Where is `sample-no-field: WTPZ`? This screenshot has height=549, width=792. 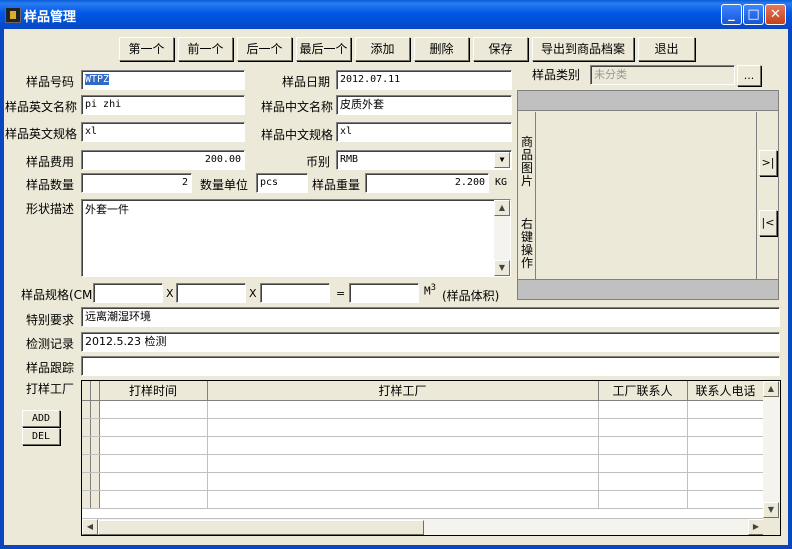
sample-no-field: WTPZ is located at coordinates (163, 80).